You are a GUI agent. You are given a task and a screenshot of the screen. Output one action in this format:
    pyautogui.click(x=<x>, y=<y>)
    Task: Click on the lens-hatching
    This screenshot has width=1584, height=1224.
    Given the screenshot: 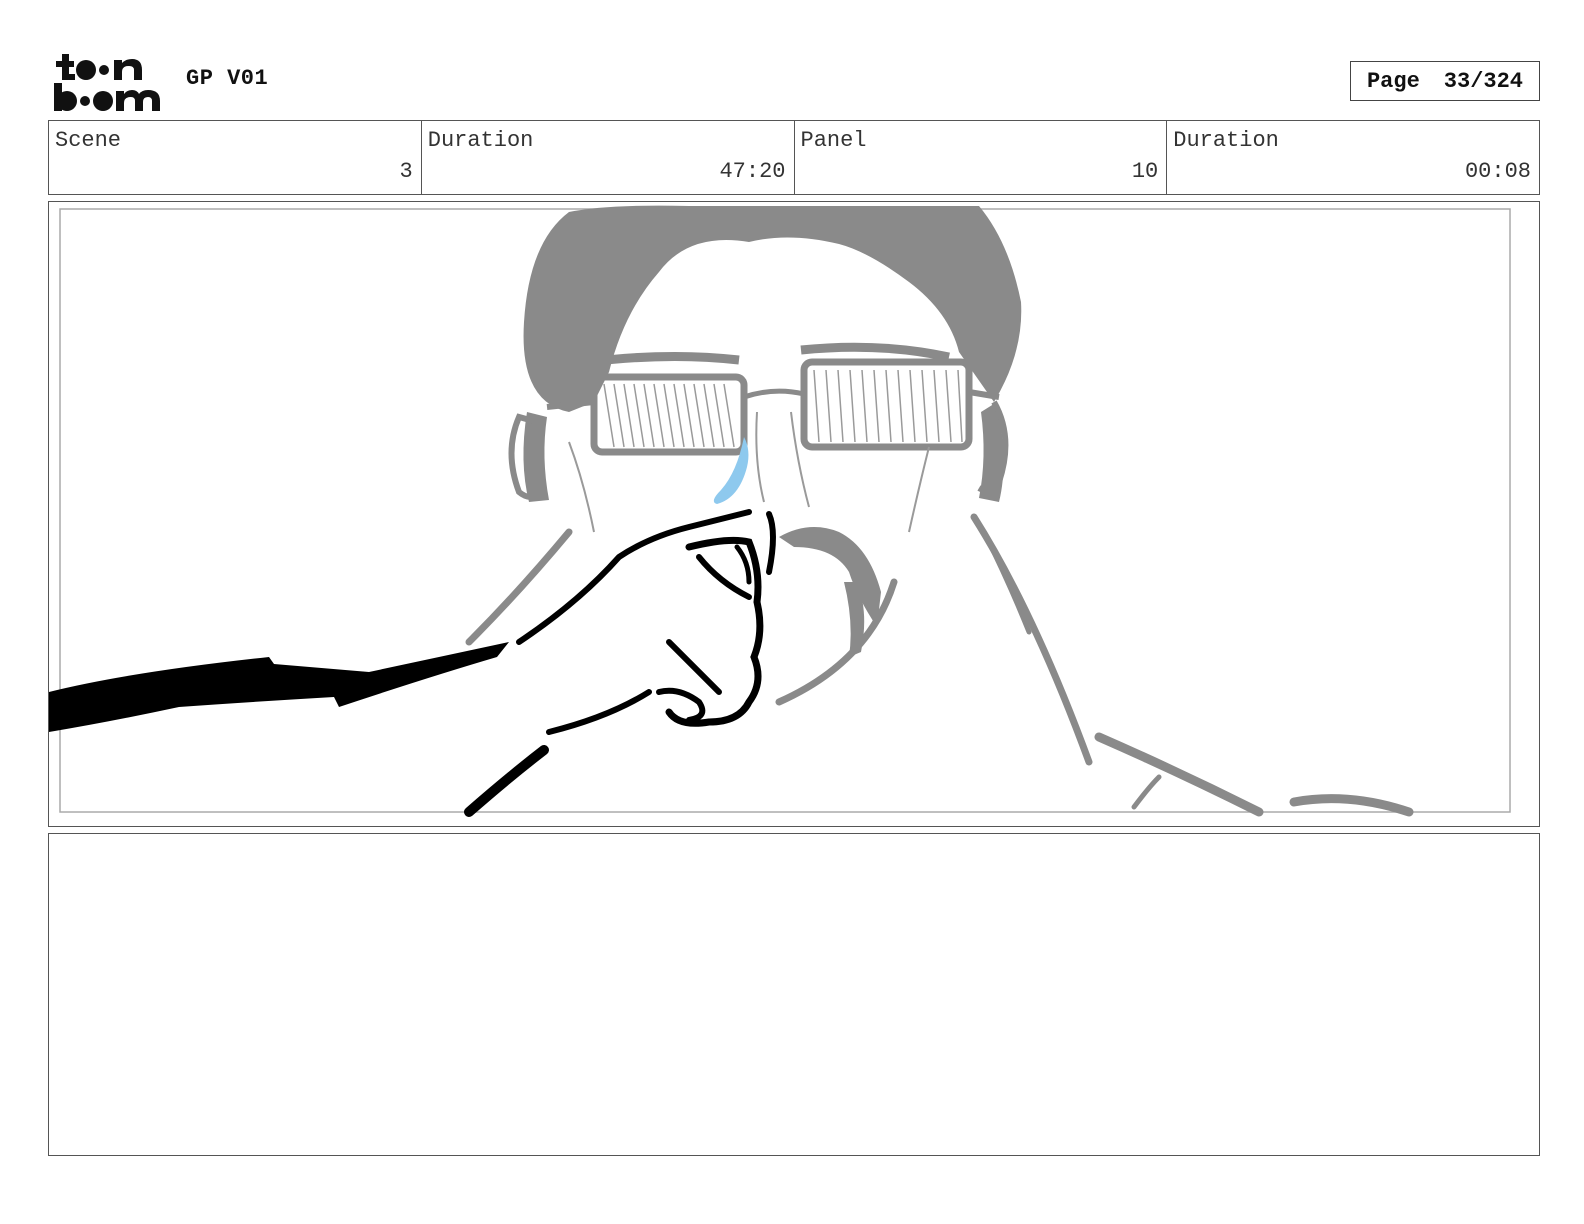 What is the action you would take?
    pyautogui.click(x=783, y=408)
    